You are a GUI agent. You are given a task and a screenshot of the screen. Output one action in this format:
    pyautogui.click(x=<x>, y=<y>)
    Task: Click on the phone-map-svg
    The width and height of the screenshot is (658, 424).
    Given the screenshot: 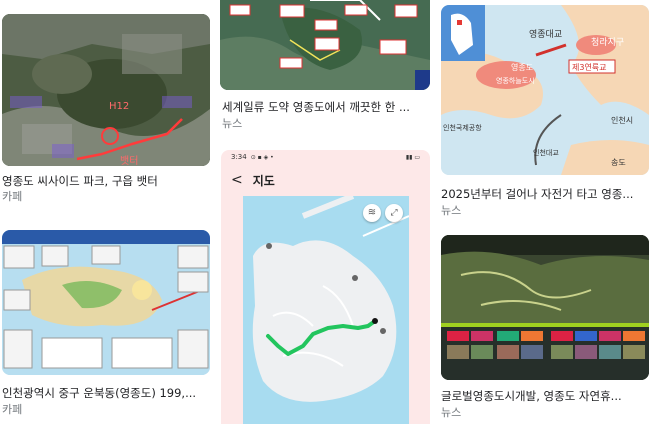 What is the action you would take?
    pyautogui.click(x=326, y=310)
    